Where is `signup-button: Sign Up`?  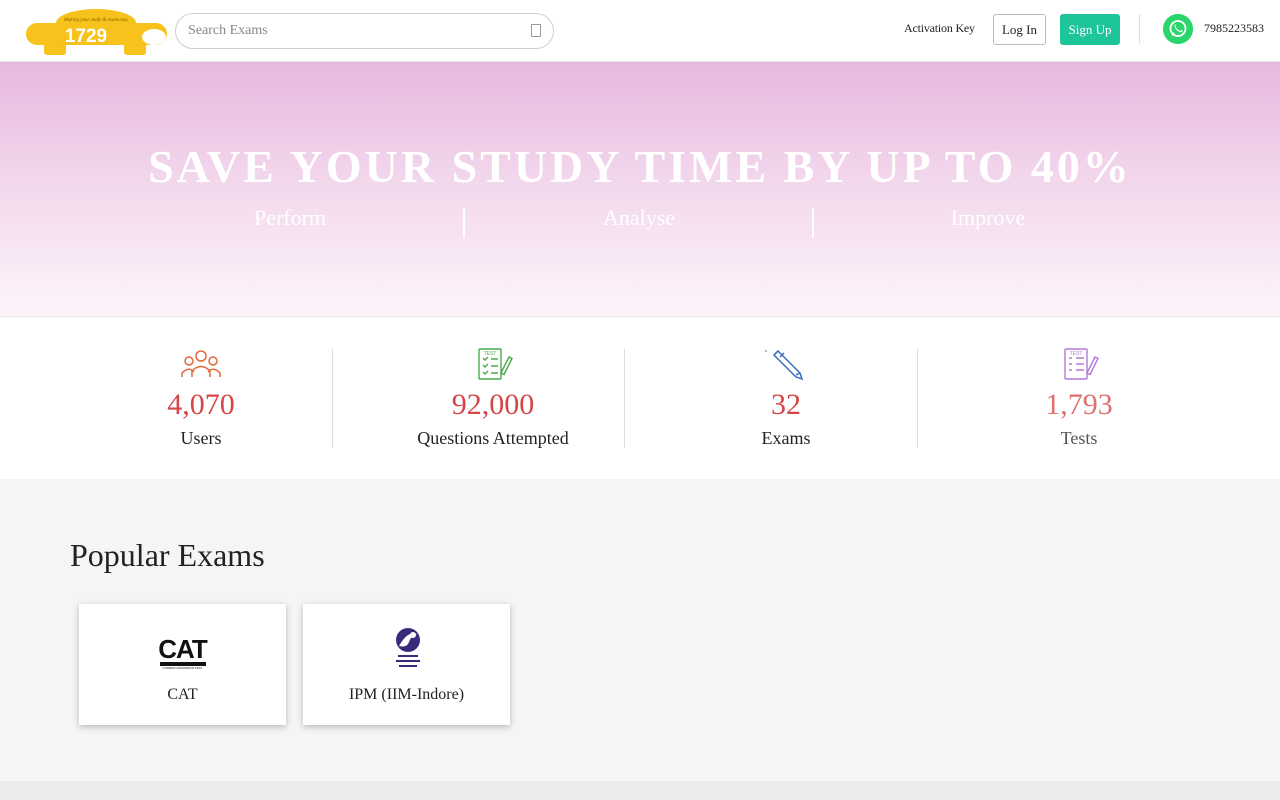
signup-button: Sign Up is located at coordinates (1090, 29).